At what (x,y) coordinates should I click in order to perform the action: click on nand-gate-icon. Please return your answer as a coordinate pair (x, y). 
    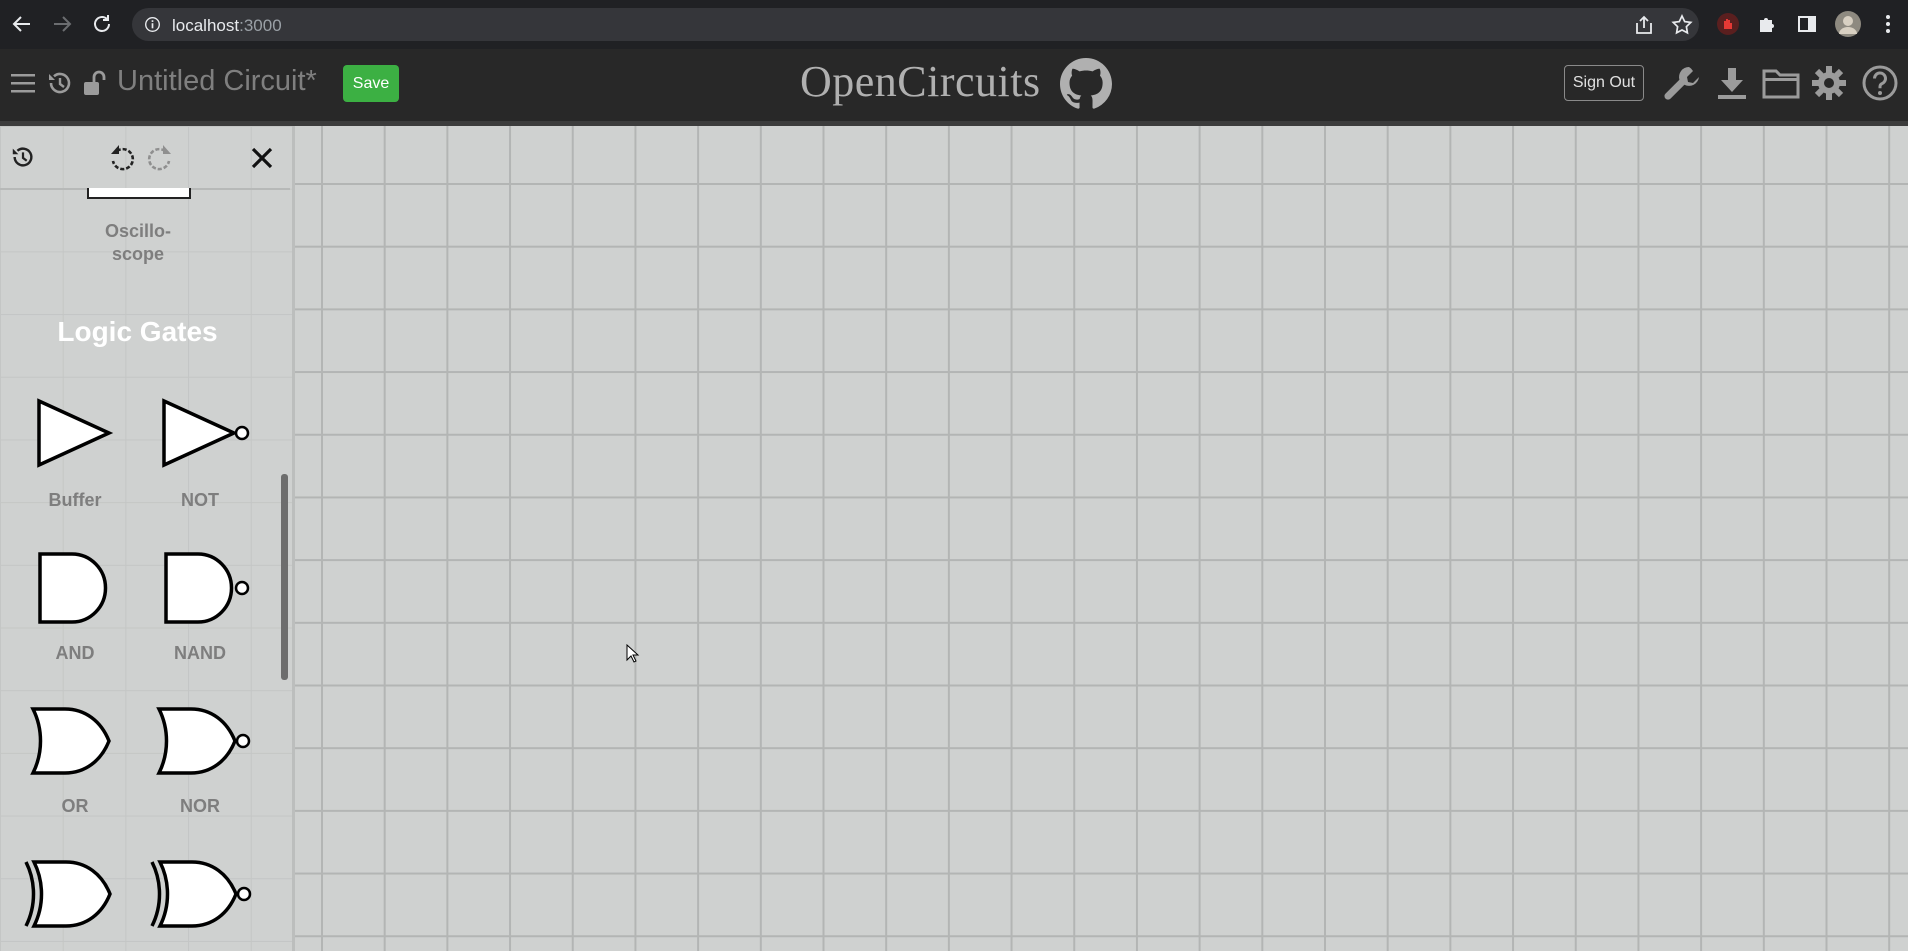
    Looking at the image, I should click on (207, 588).